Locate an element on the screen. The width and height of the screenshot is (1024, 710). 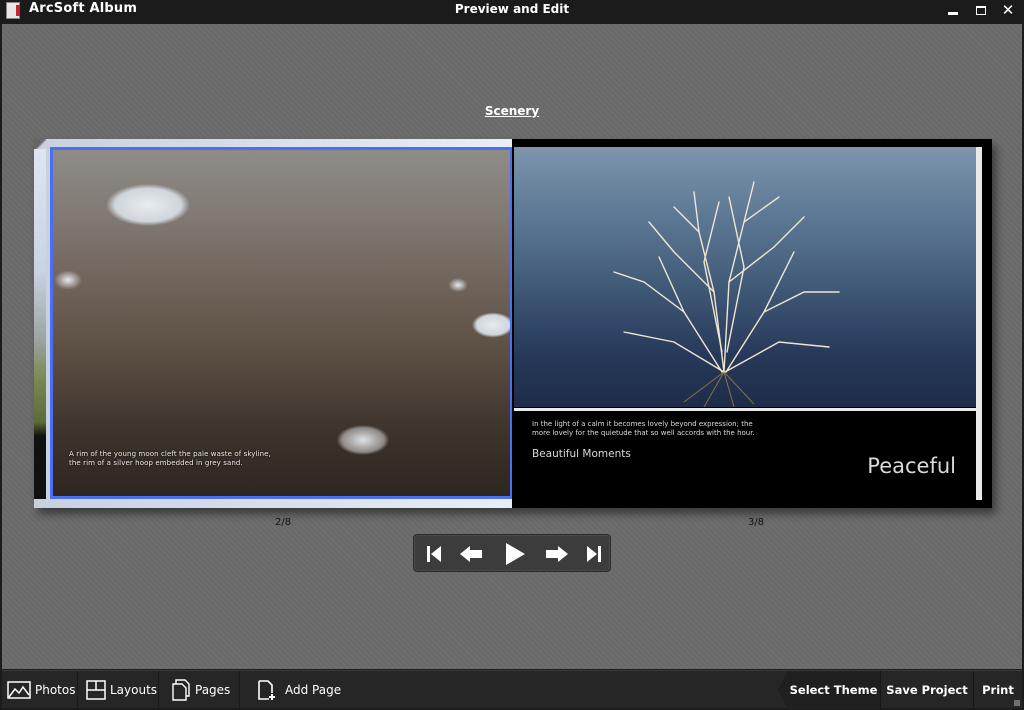
close-icon: ✕ is located at coordinates (1008, 10).